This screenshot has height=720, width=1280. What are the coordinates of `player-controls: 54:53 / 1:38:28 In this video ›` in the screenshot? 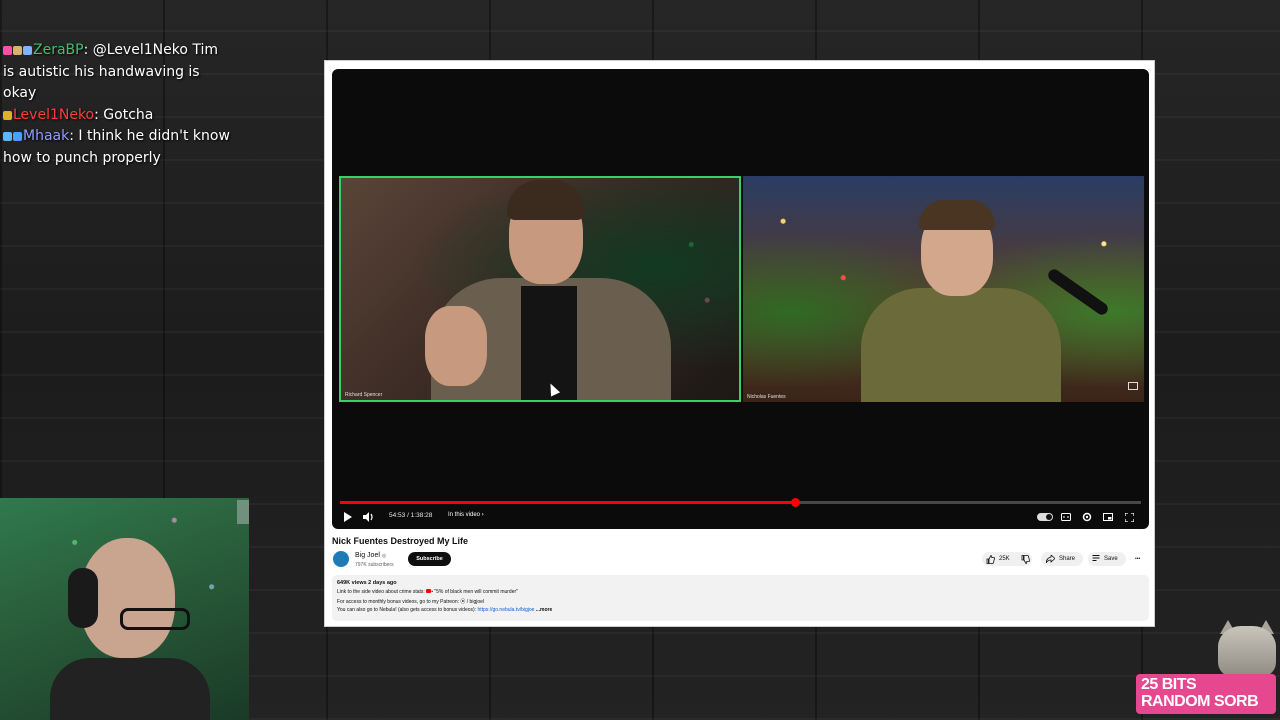 It's located at (740, 518).